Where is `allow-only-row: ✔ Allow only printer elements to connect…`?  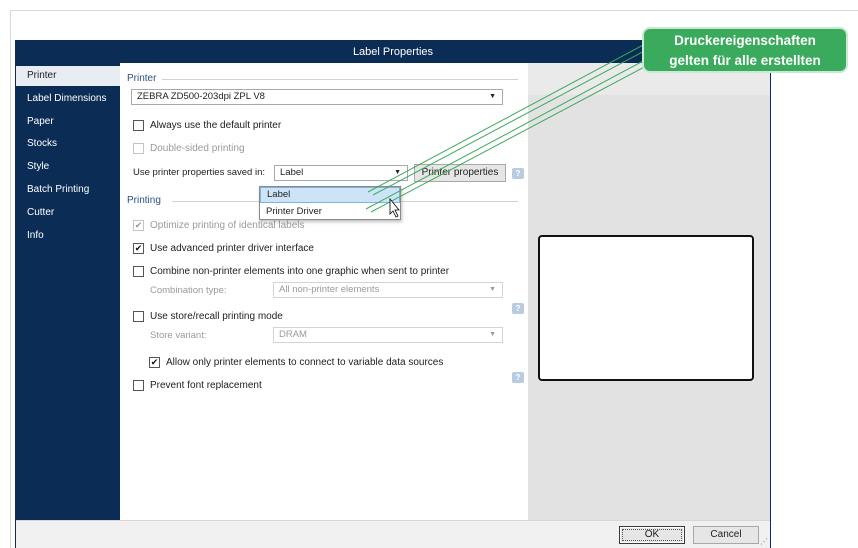
allow-only-row: ✔ Allow only printer elements to connect… is located at coordinates (296, 362).